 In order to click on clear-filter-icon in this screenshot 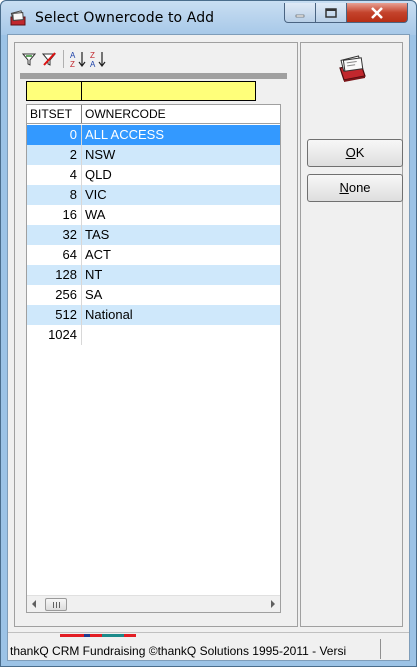, I will do `click(49, 59)`.